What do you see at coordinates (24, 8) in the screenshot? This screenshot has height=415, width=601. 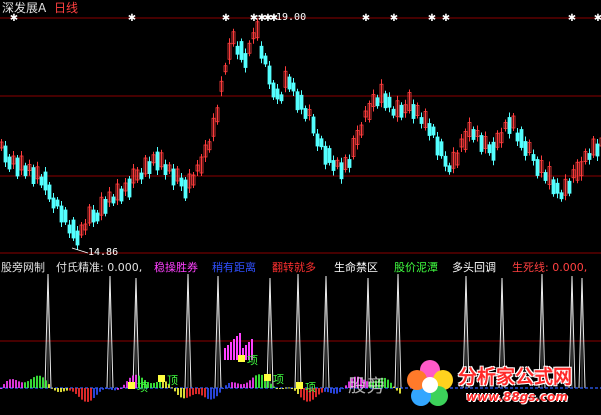 I see `stock-name: 深发展A` at bounding box center [24, 8].